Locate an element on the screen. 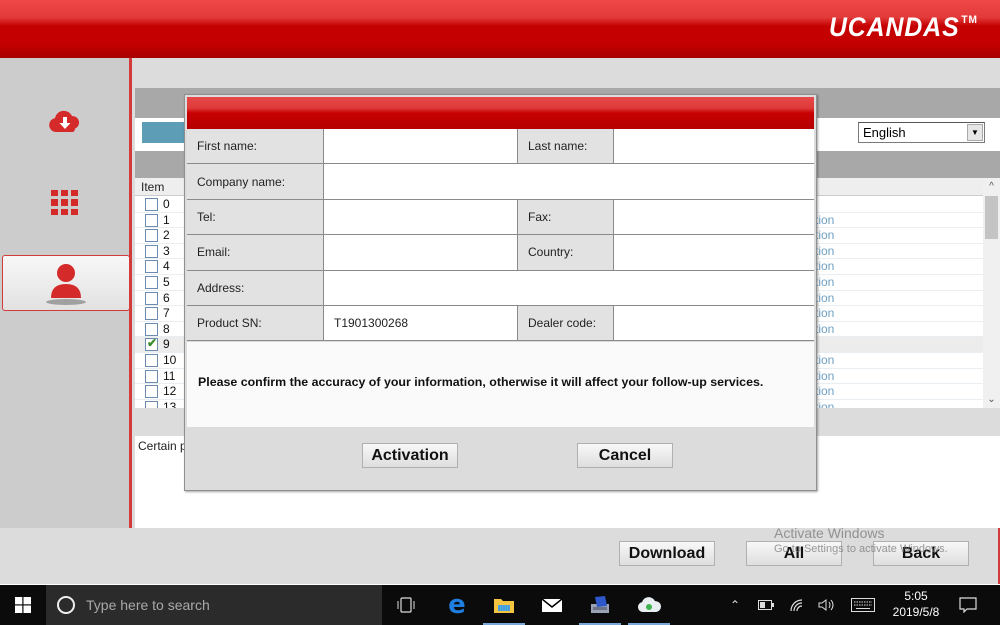 The width and height of the screenshot is (1000, 625). email-label: Email: is located at coordinates (255, 252).